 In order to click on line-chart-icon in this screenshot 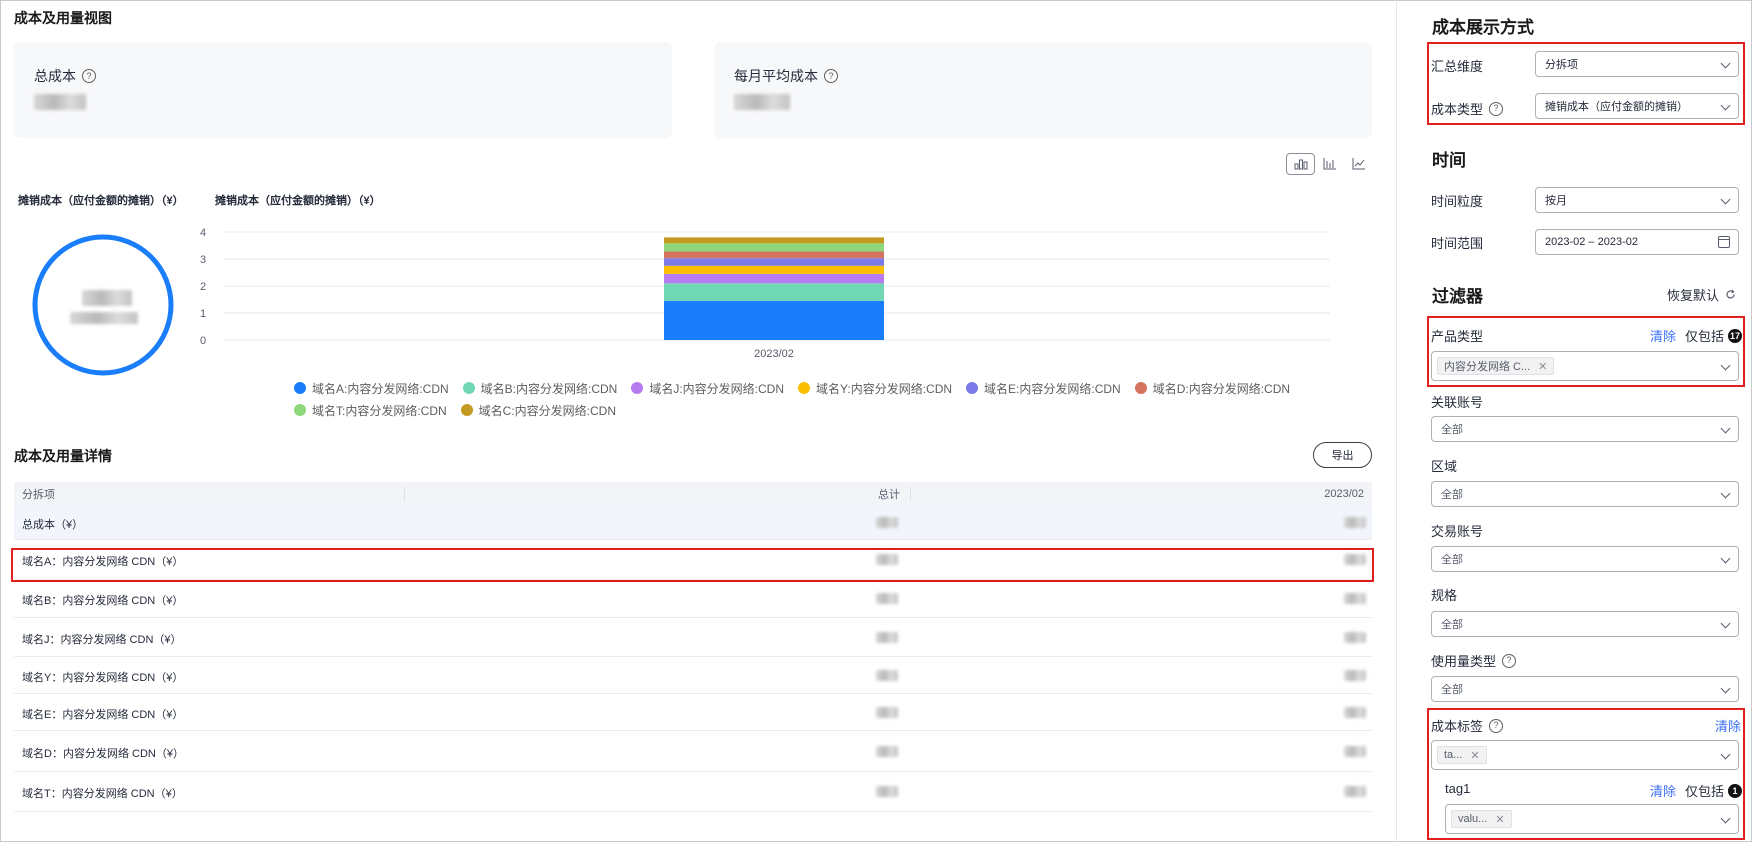, I will do `click(1358, 164)`.